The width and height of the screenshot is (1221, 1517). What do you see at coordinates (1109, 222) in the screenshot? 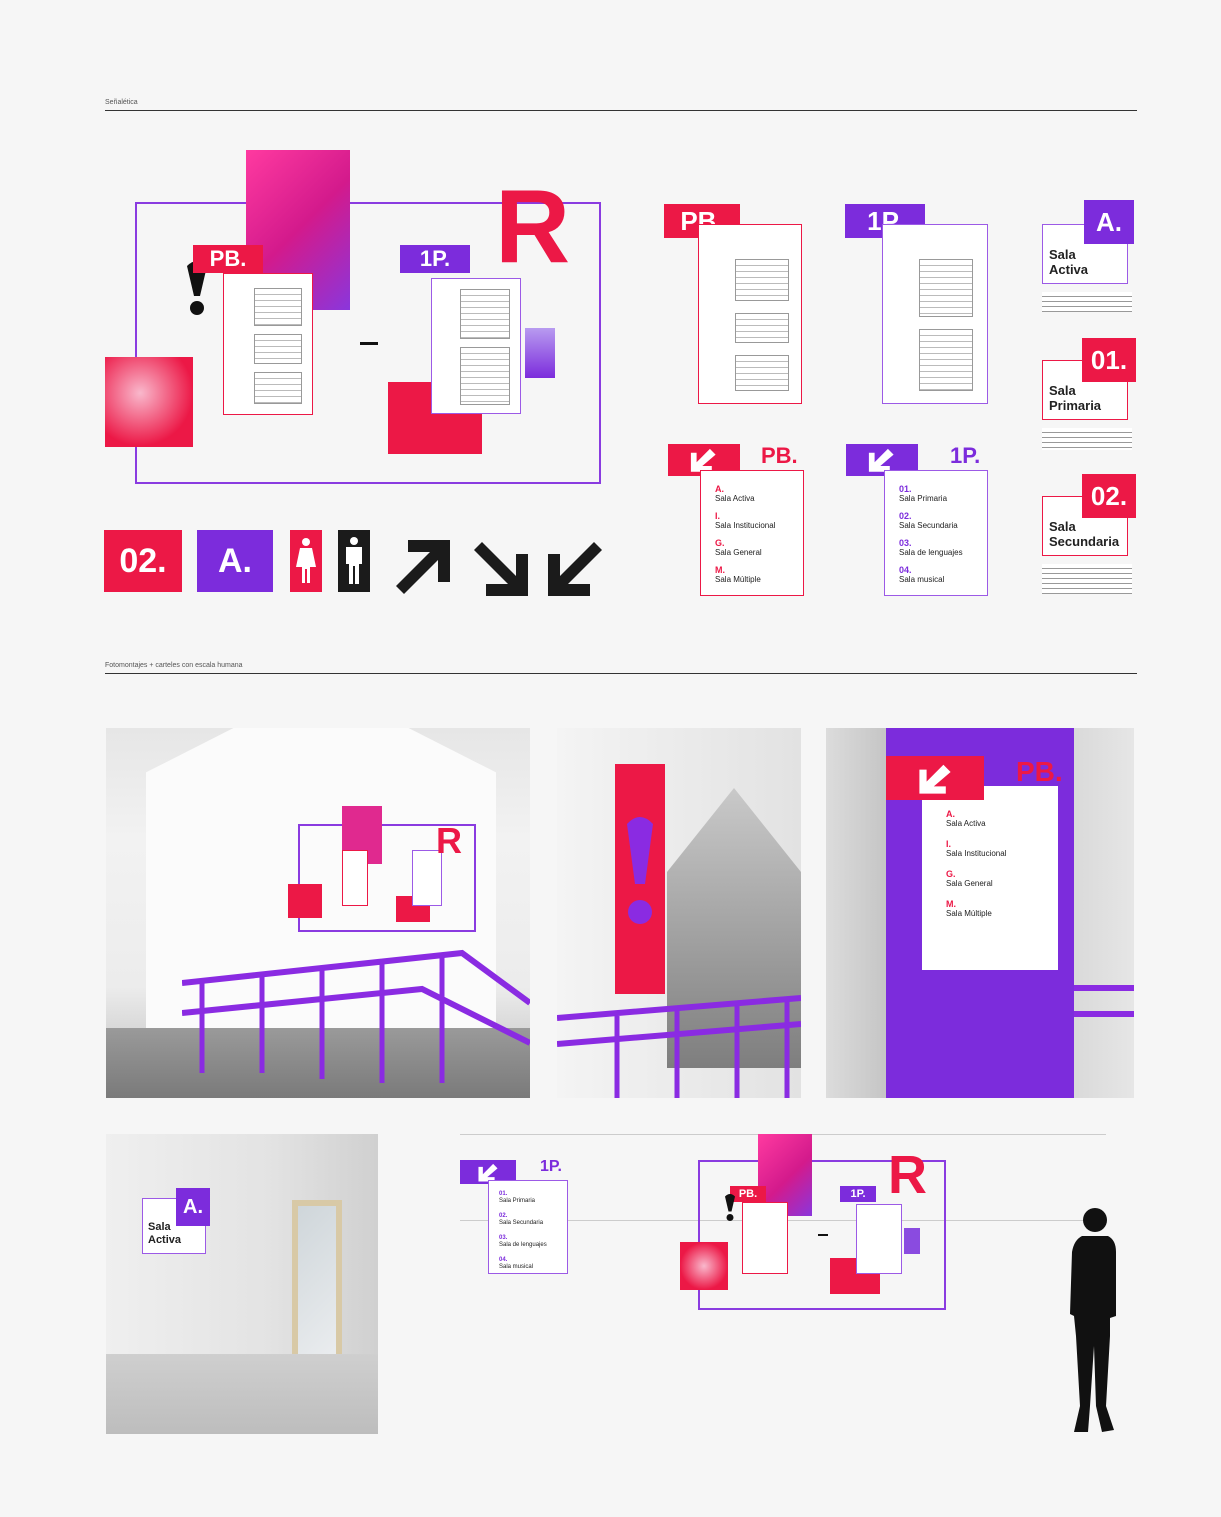
I see `room-card-code: A.` at bounding box center [1109, 222].